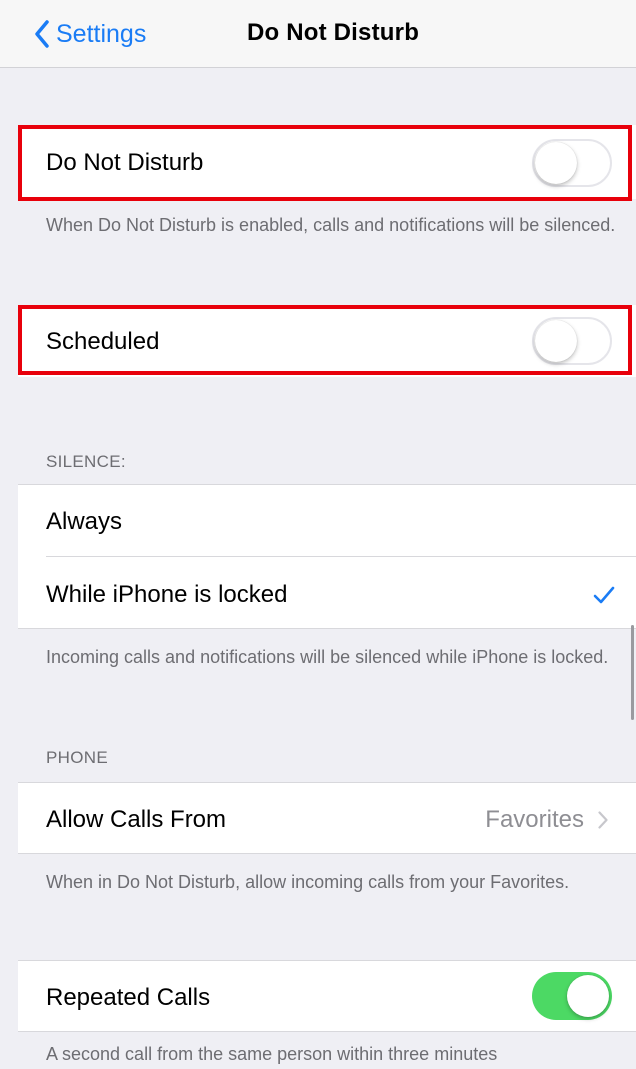 The width and height of the screenshot is (636, 1069). Describe the element at coordinates (325, 163) in the screenshot. I see `highlight-box-do-not-disturb` at that location.